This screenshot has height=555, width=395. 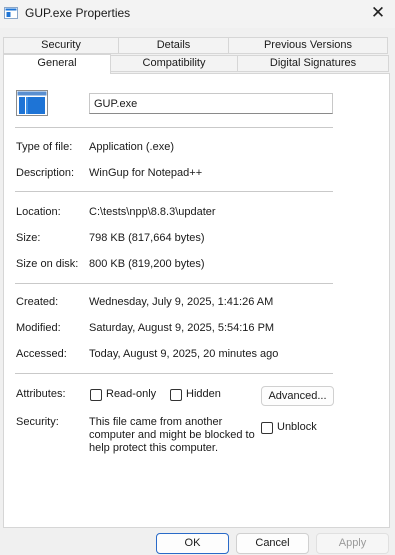 What do you see at coordinates (184, 354) in the screenshot?
I see `accessed-value: Today, August 9, 2025, 20 minutes ago` at bounding box center [184, 354].